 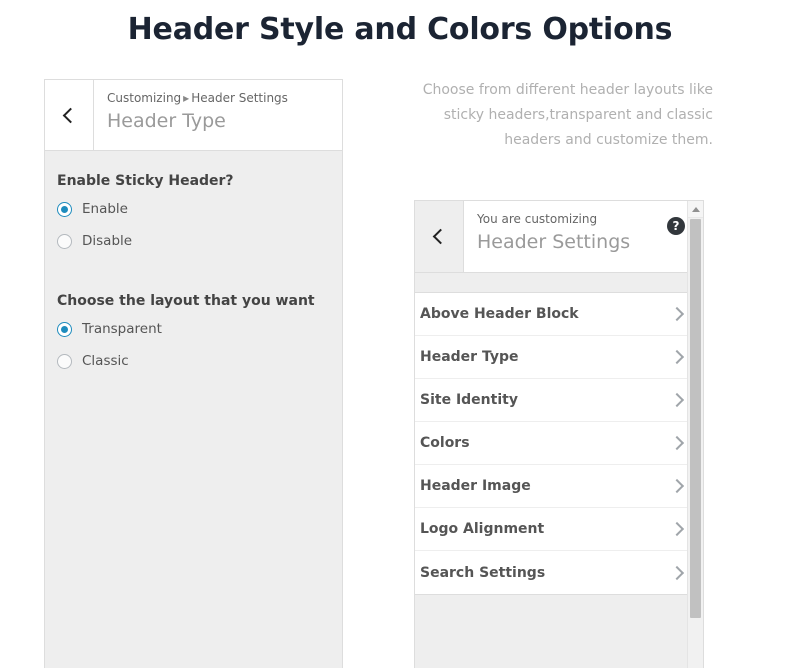 What do you see at coordinates (105, 209) in the screenshot?
I see `radio-label-enable: Enable` at bounding box center [105, 209].